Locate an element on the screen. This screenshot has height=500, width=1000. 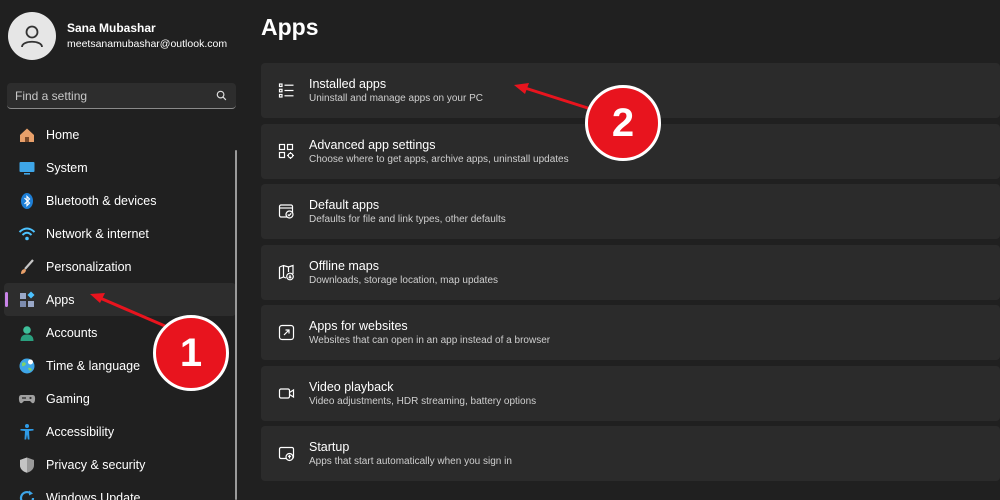
search-input: Find a setting is located at coordinates (121, 96).